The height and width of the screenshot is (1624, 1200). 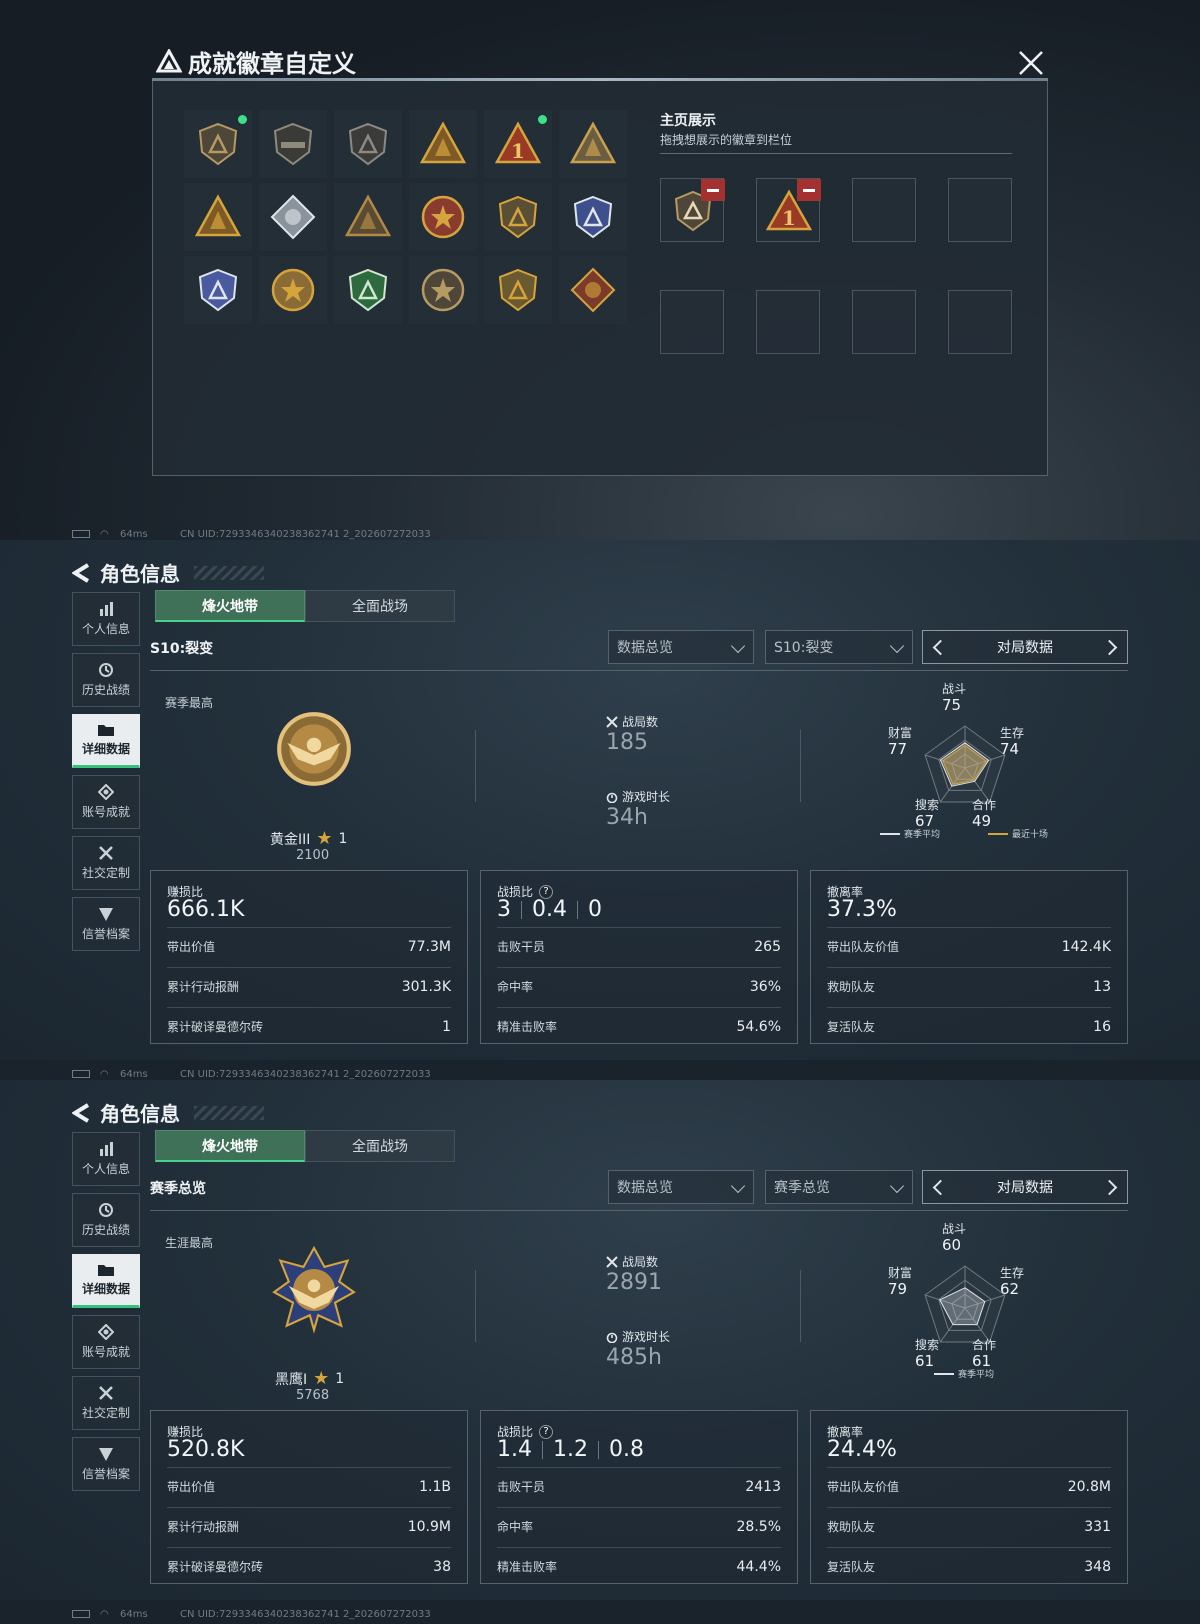 What do you see at coordinates (627, 817) in the screenshot?
I see `playtime-value: 34h` at bounding box center [627, 817].